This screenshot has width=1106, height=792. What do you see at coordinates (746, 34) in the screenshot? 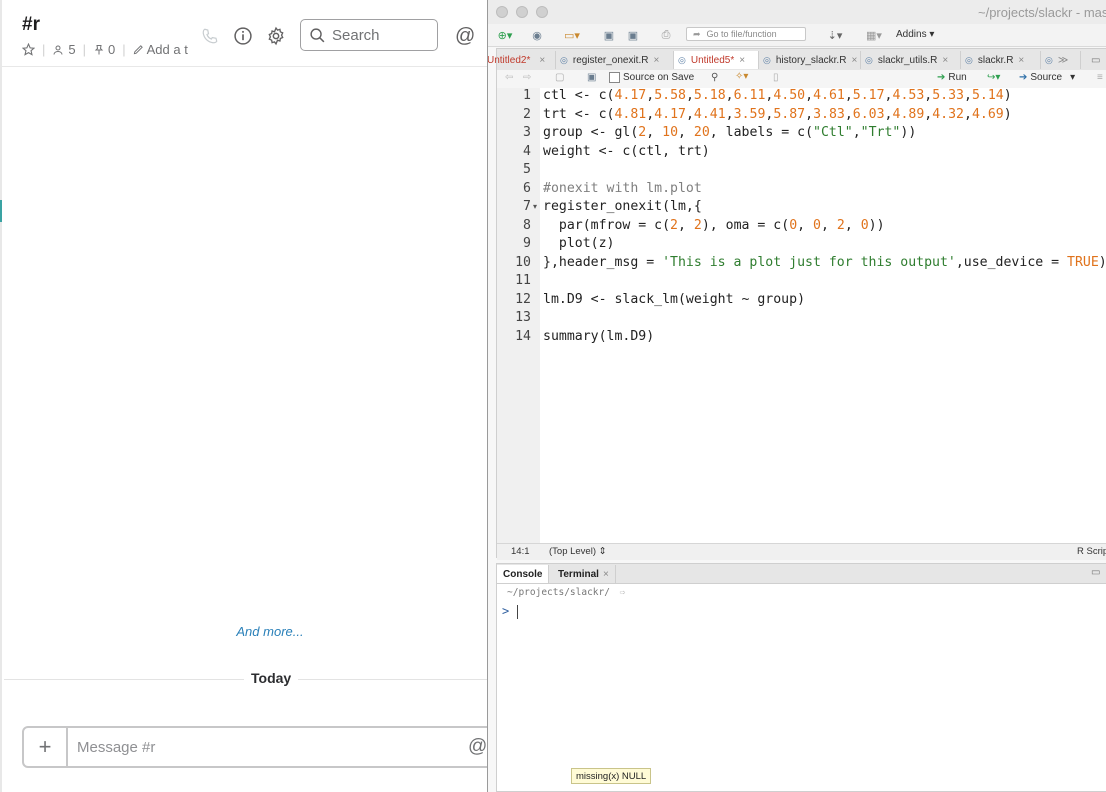
I see `goto-file-input: ➦ Go to file/function` at bounding box center [746, 34].